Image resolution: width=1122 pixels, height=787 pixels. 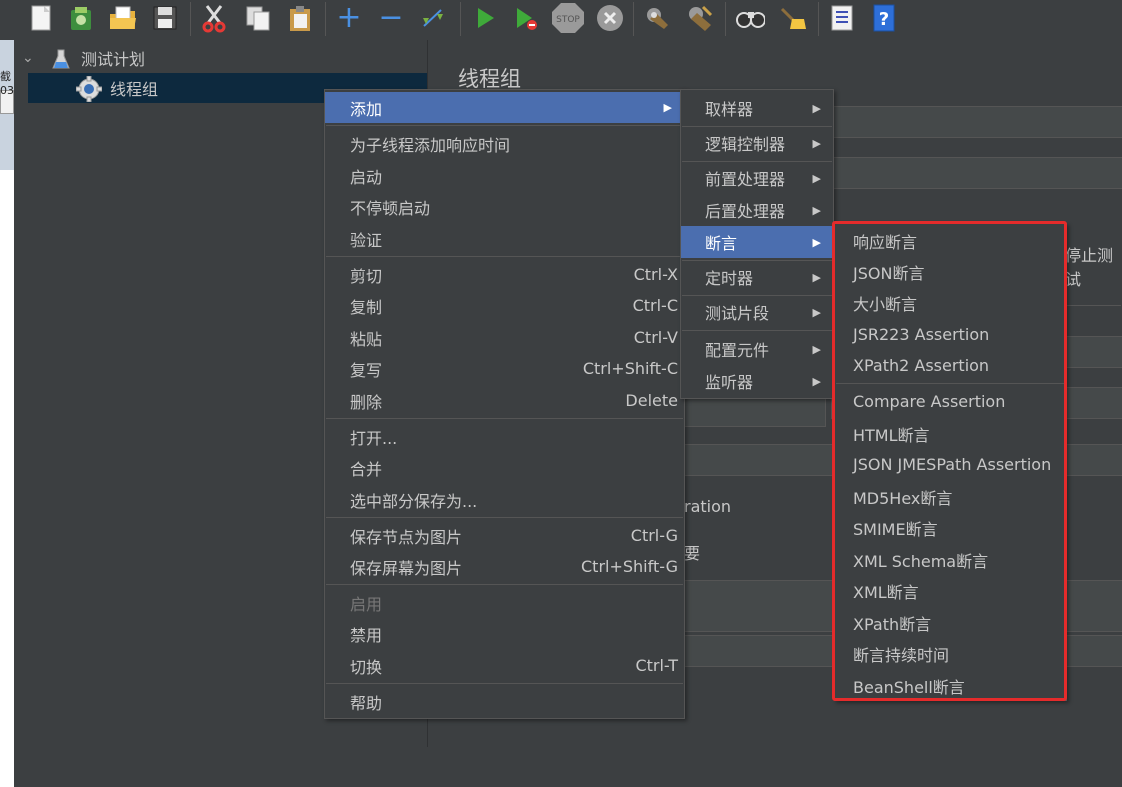 I want to click on assertion-item-xml: XML断言, so click(x=950, y=590).